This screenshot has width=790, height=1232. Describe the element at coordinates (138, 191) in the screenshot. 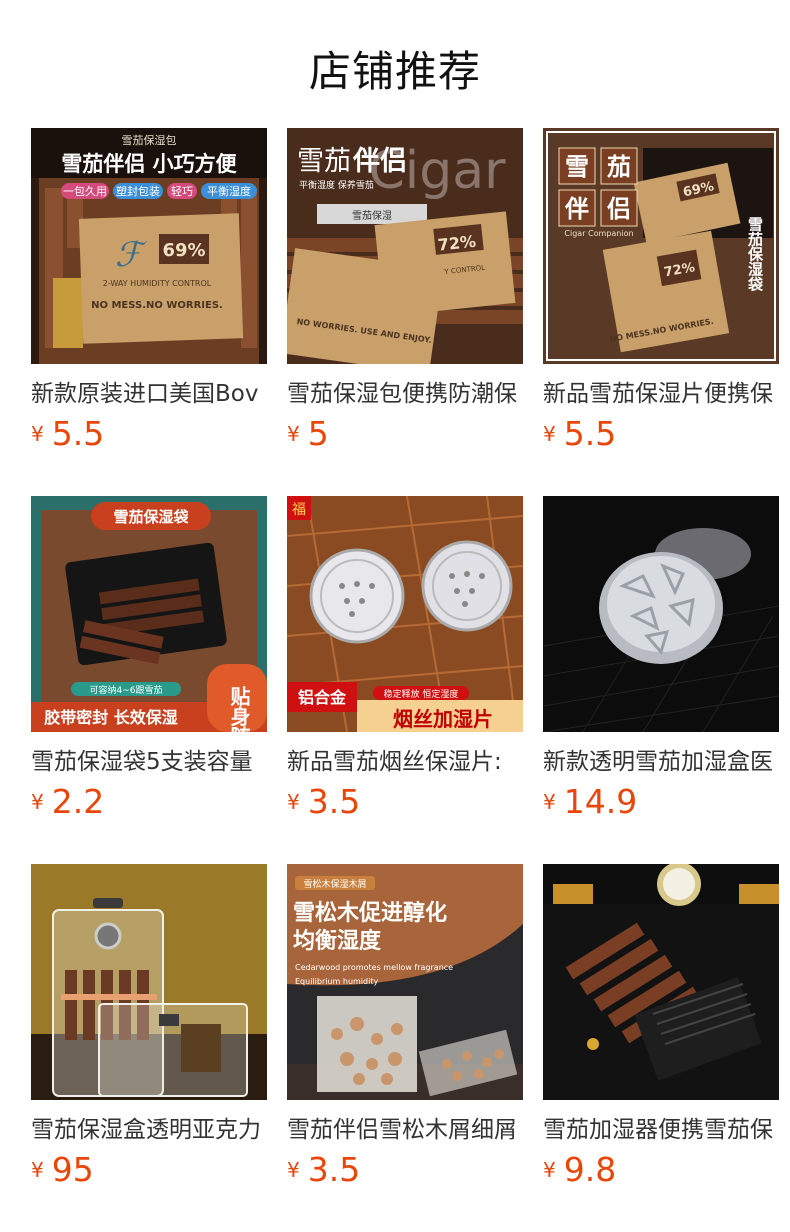

I see `image-tag: 塑封包装` at that location.